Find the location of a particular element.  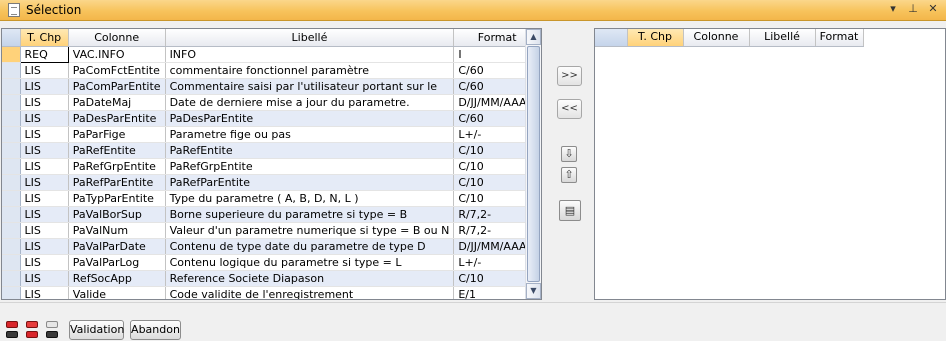

cell-colonne: PaComParEntite is located at coordinates (117, 86).